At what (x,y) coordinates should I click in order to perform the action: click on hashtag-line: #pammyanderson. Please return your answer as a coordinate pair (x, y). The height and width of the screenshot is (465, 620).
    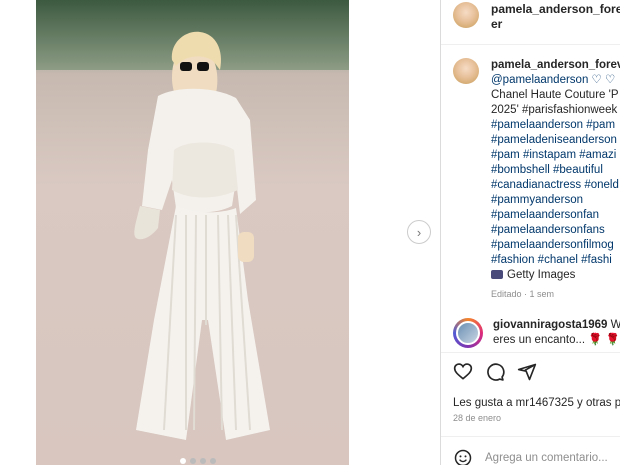
    Looking at the image, I should click on (537, 200).